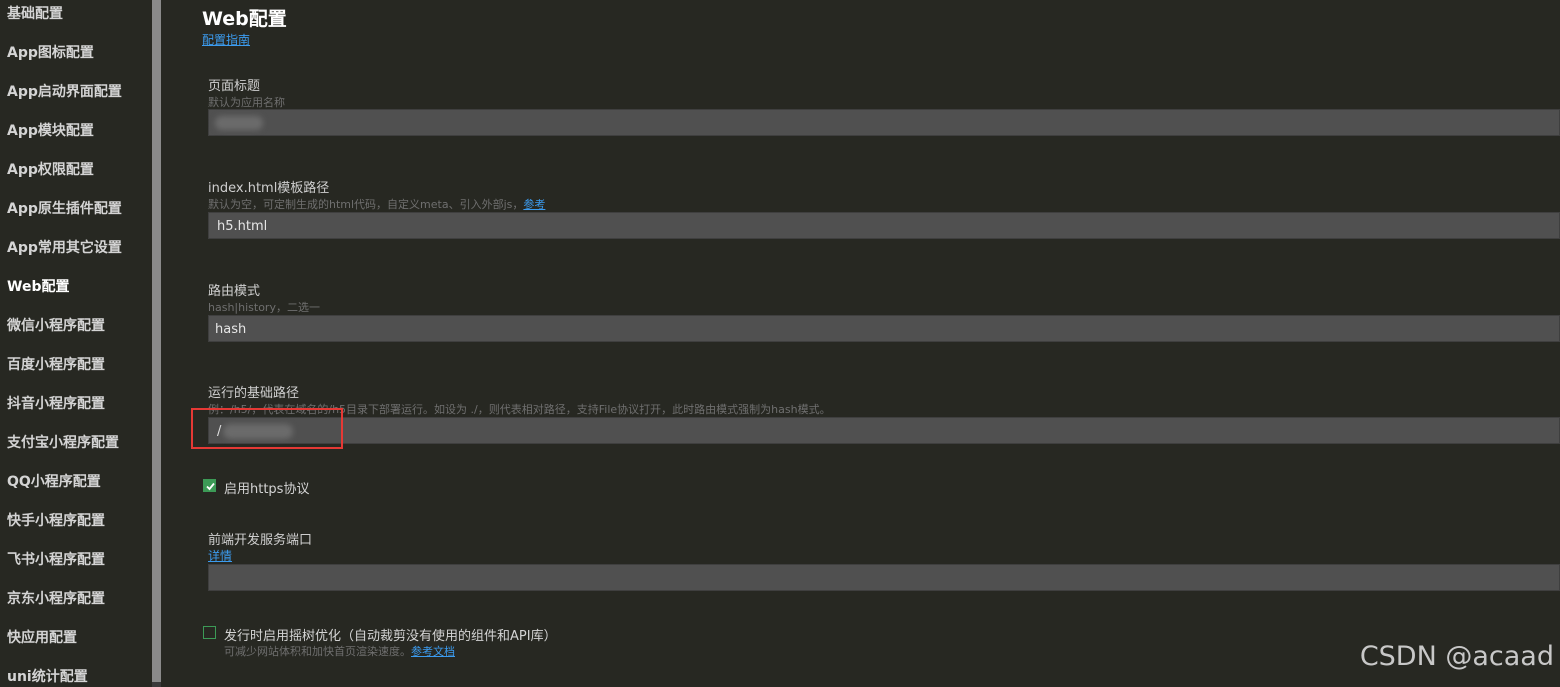 This screenshot has width=1560, height=687. I want to click on base-path-field-label: 运行的基础路径, so click(254, 393).